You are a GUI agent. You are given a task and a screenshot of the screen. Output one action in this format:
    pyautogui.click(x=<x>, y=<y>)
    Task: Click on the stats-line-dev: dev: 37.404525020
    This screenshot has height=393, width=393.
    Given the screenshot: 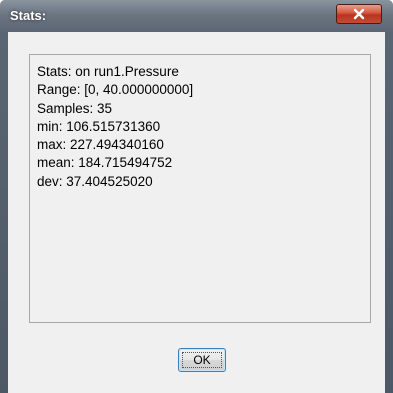 What is the action you would take?
    pyautogui.click(x=95, y=181)
    